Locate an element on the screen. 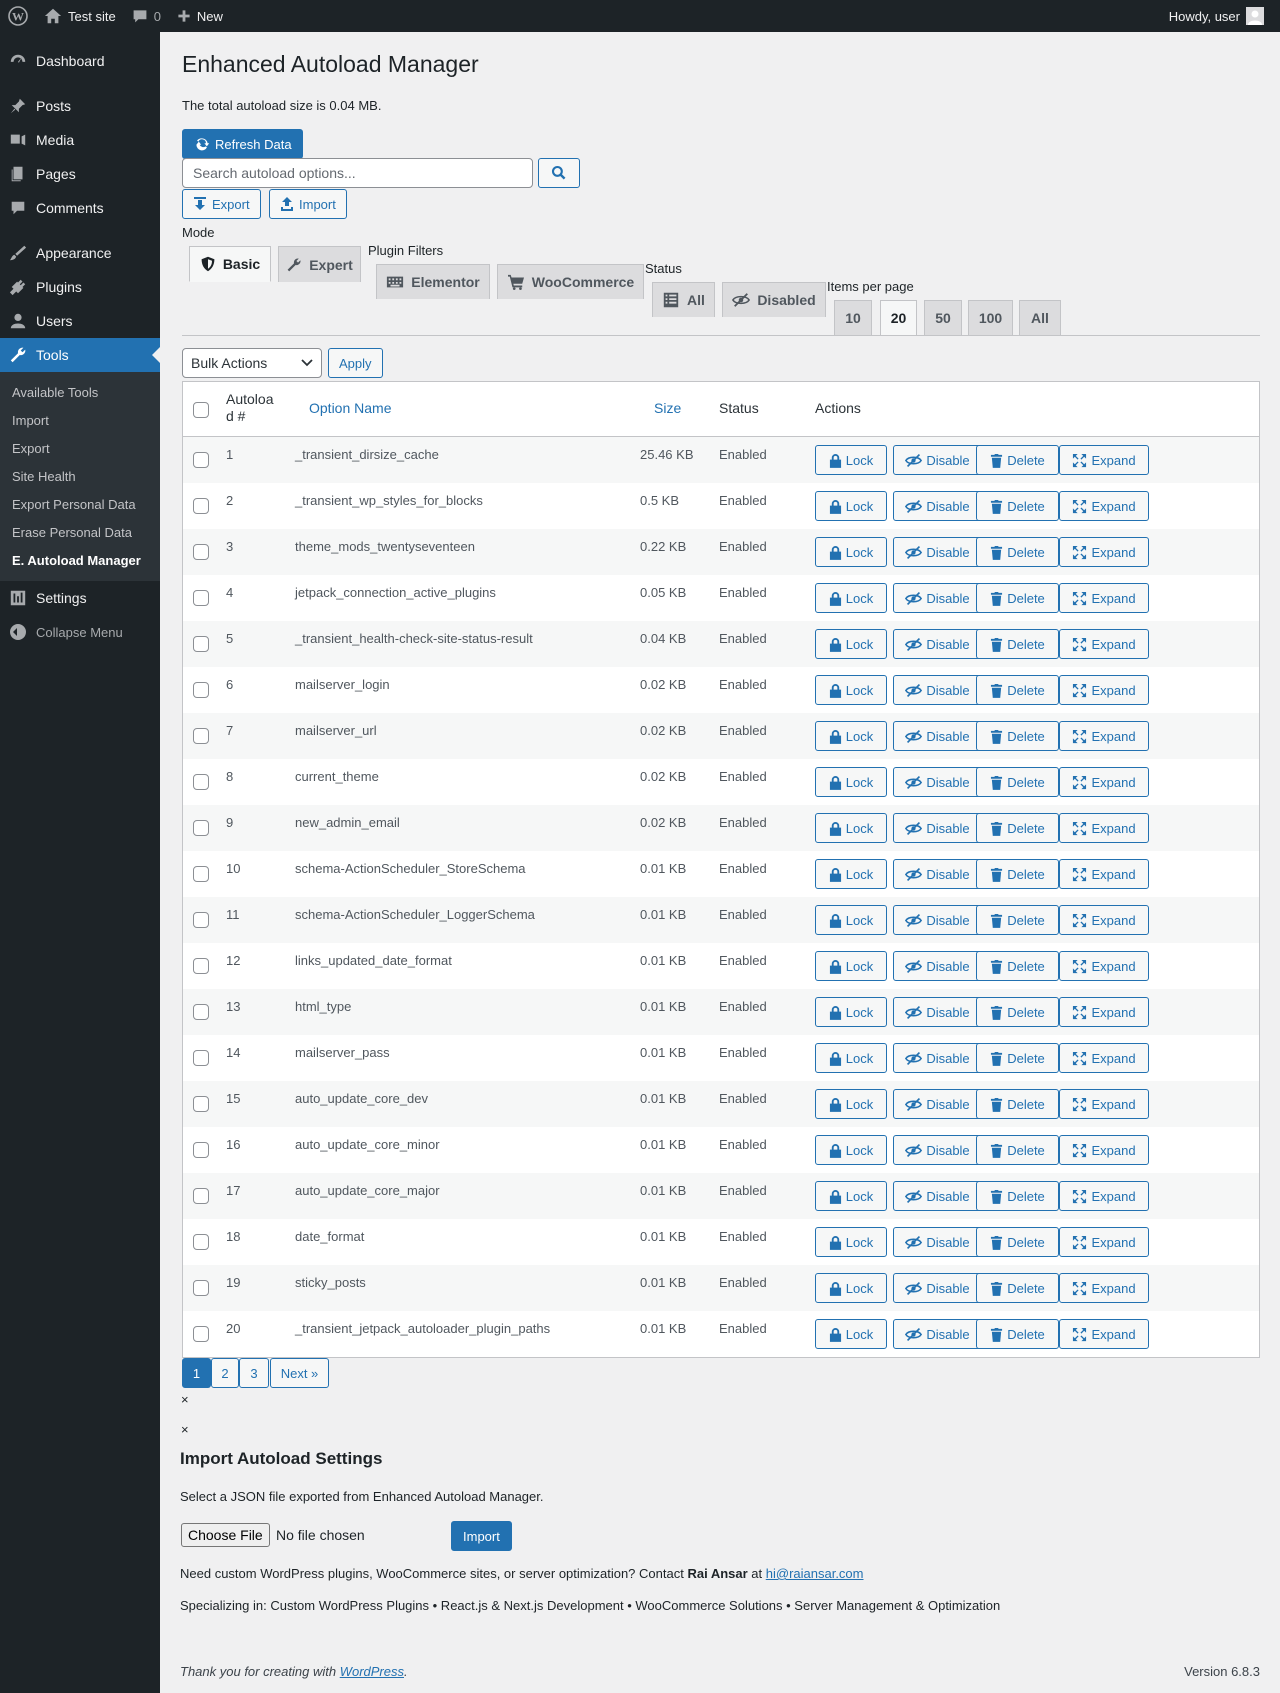 This screenshot has width=1280, height=1693. wordpress-logo-icon: W is located at coordinates (18, 16).